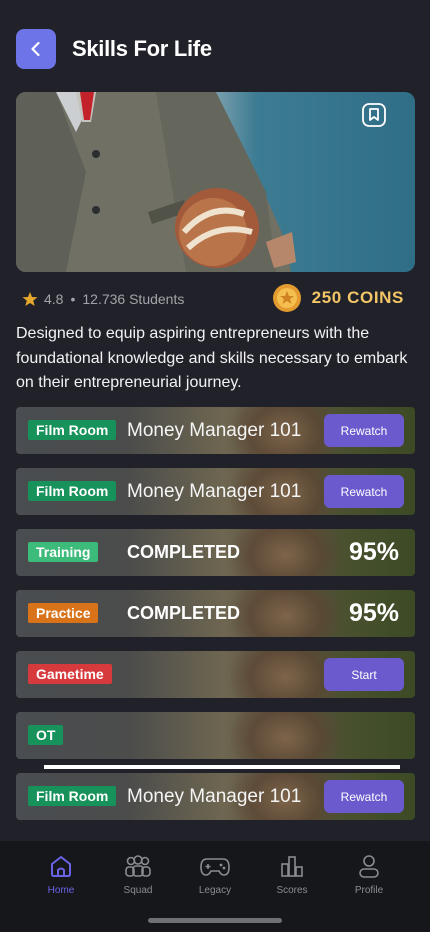 The height and width of the screenshot is (932, 430). Describe the element at coordinates (292, 866) in the screenshot. I see `bar-chart-icon` at that location.